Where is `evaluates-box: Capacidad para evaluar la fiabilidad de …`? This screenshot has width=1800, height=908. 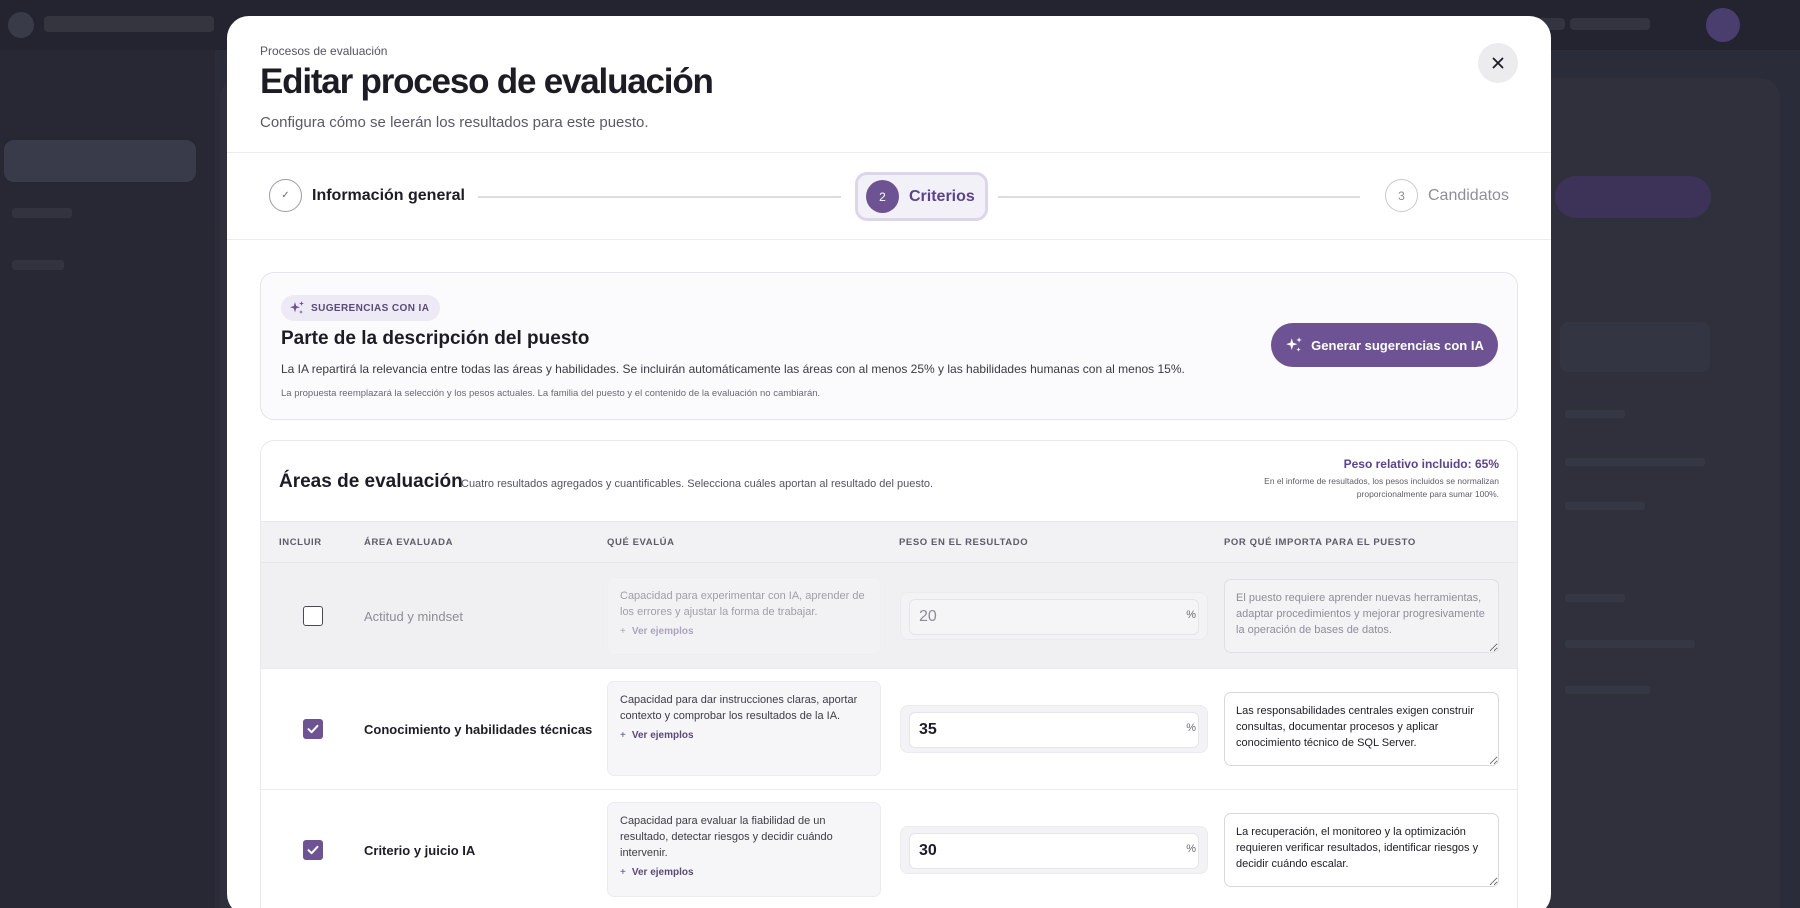
evaluates-box: Capacidad para evaluar la fiabilidad de … is located at coordinates (744, 849).